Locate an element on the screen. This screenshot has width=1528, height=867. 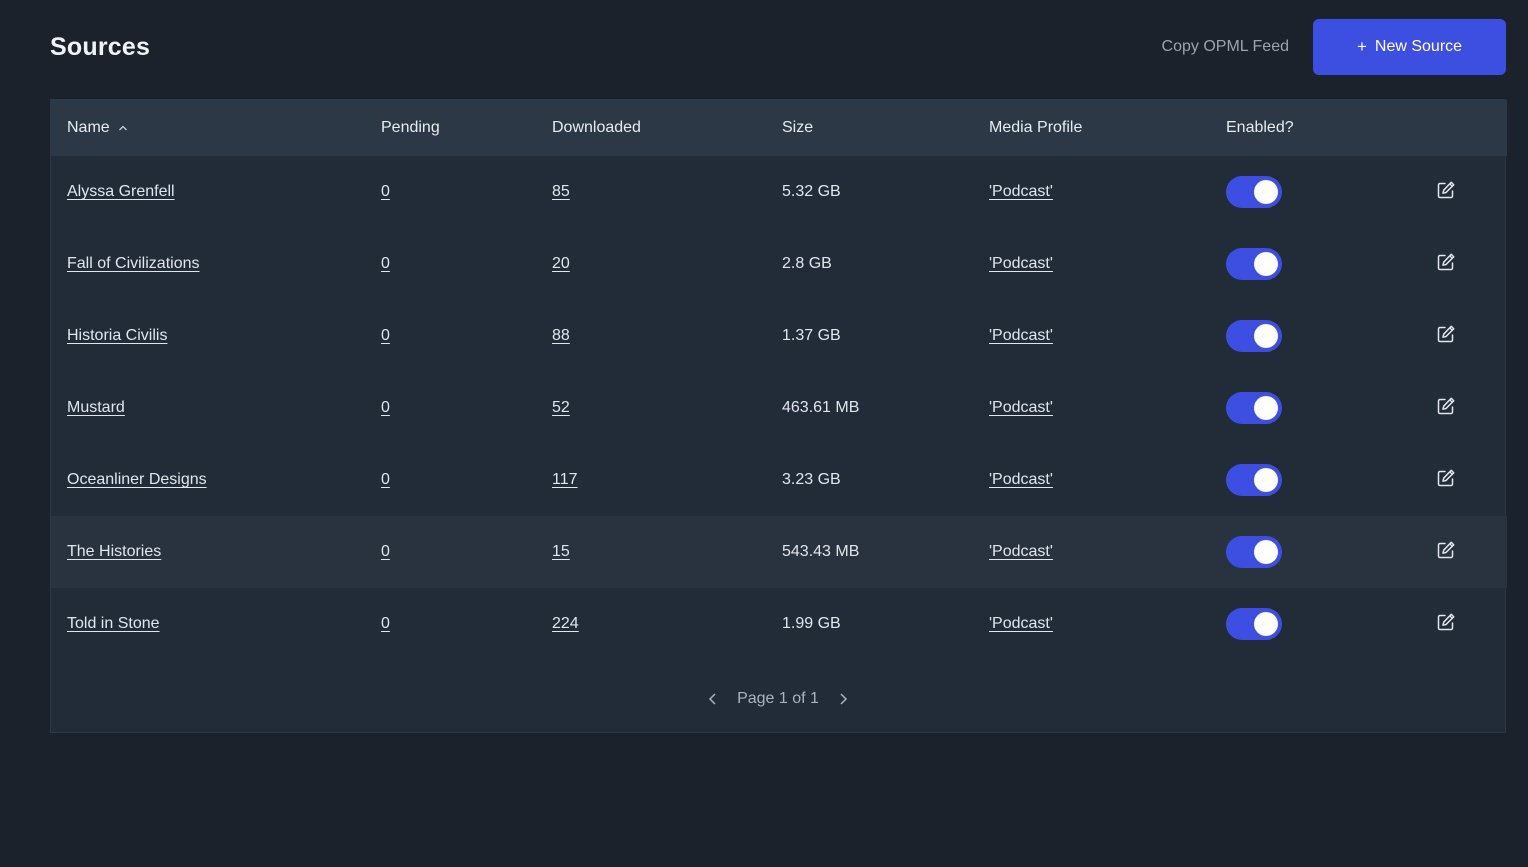
source-name-link: The Histories is located at coordinates (114, 551).